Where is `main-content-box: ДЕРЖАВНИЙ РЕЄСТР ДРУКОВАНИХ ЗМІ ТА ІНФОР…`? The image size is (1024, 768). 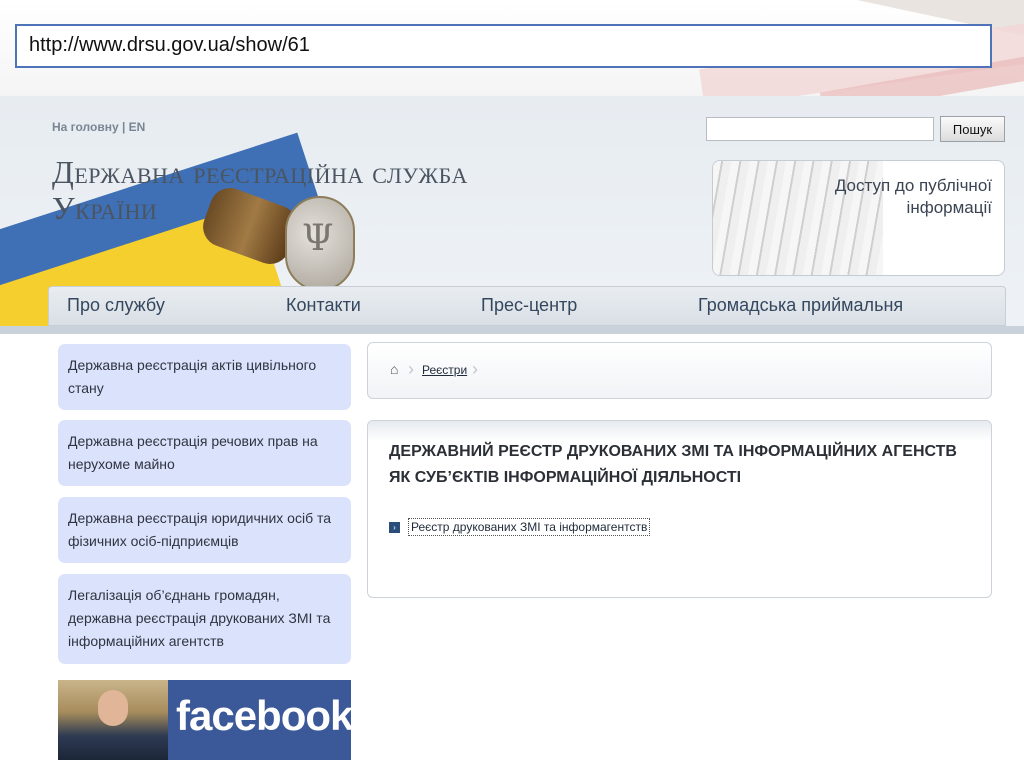 main-content-box: ДЕРЖАВНИЙ РЕЄСТР ДРУКОВАНИХ ЗМІ ТА ІНФОР… is located at coordinates (679, 509).